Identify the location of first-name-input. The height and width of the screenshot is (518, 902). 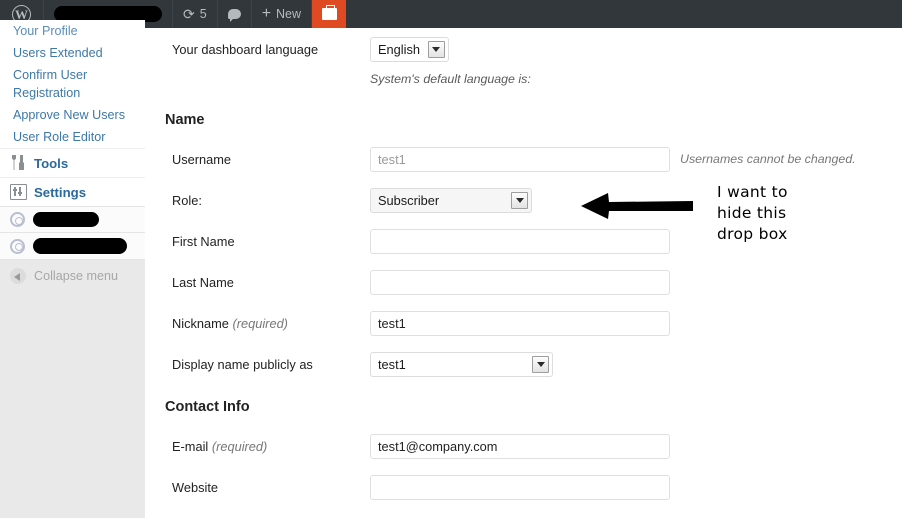
(520, 241).